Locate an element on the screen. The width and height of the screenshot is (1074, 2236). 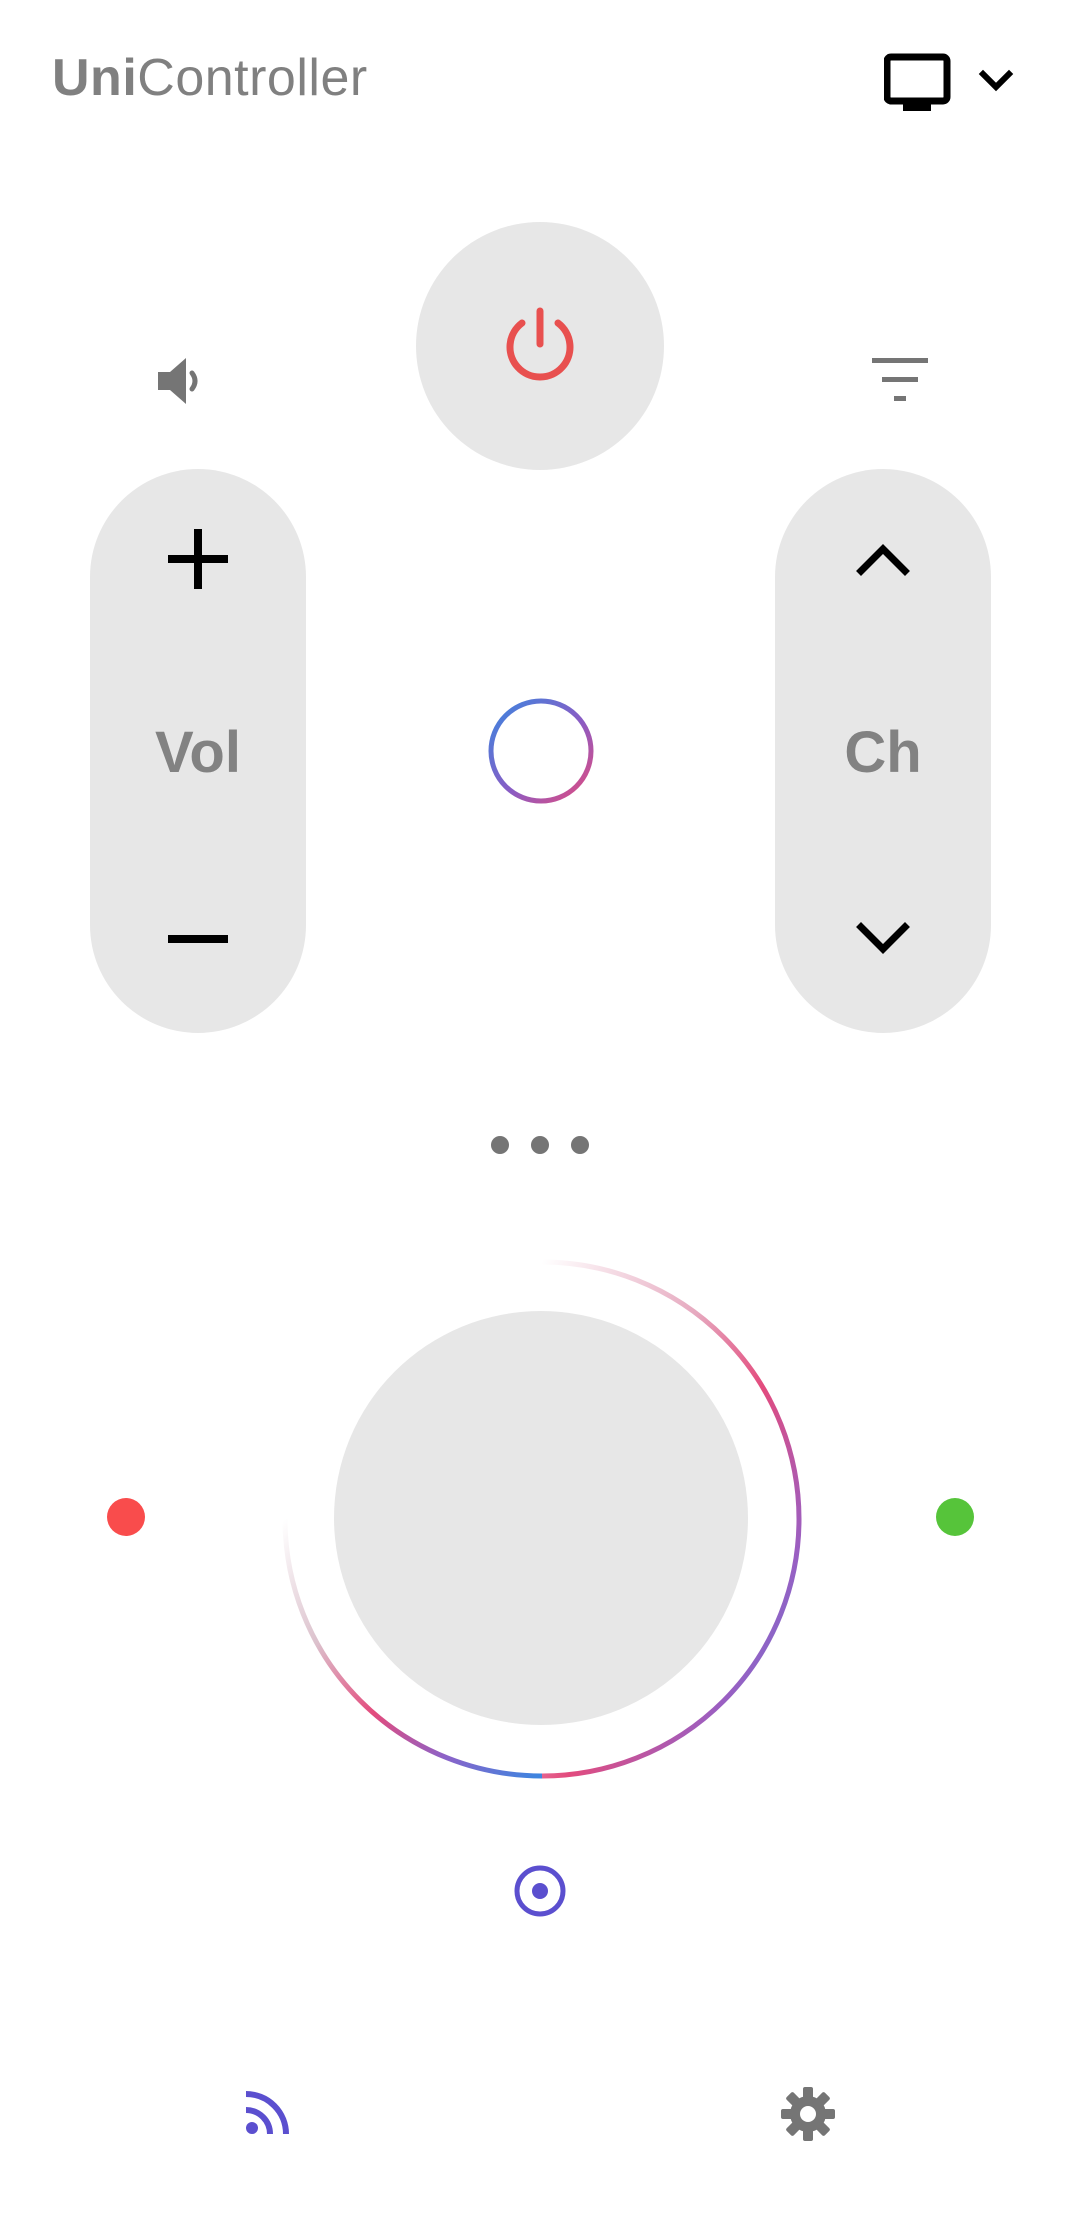
plus-icon is located at coordinates (198, 559).